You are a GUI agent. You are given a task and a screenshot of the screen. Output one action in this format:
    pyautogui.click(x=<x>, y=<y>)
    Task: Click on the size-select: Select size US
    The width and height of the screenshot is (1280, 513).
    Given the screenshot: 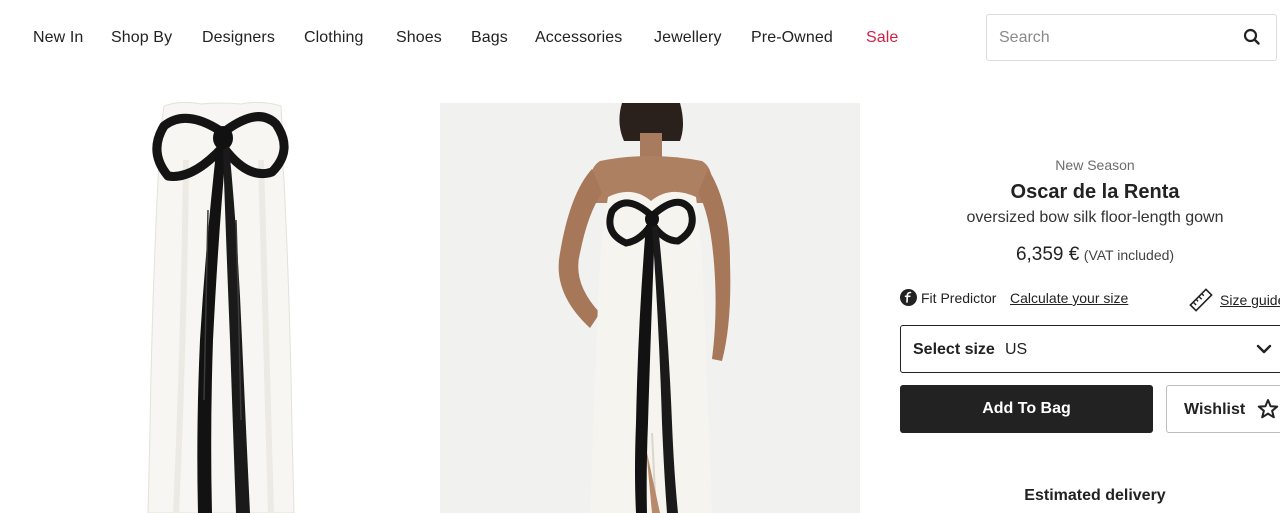 What is the action you would take?
    pyautogui.click(x=1090, y=349)
    